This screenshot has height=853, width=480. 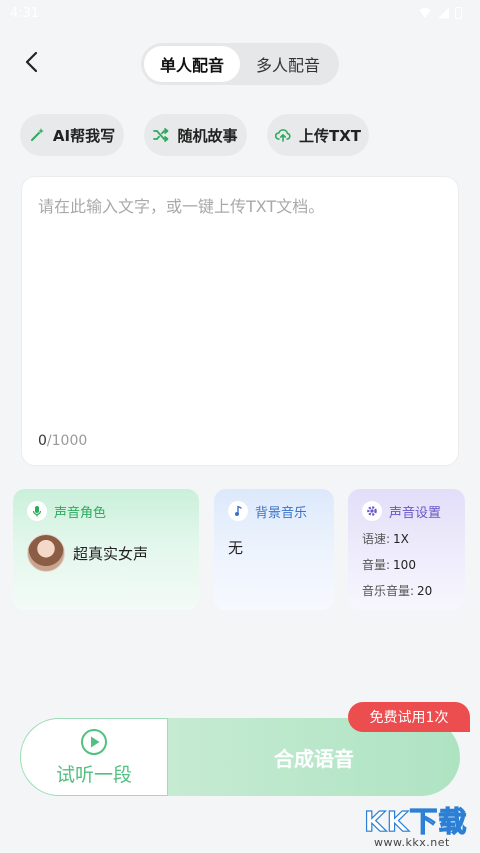 I want to click on setting-volume-value: 100, so click(x=404, y=565).